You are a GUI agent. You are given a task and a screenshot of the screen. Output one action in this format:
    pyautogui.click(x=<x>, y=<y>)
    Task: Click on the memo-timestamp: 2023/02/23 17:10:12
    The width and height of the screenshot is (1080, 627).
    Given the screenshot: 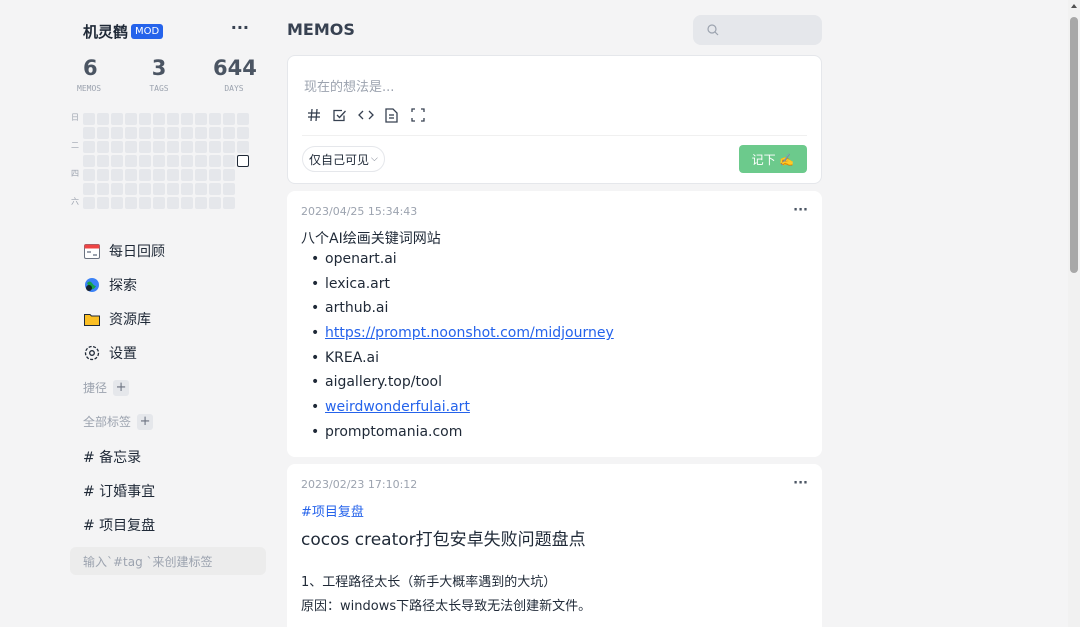 What is the action you would take?
    pyautogui.click(x=359, y=484)
    